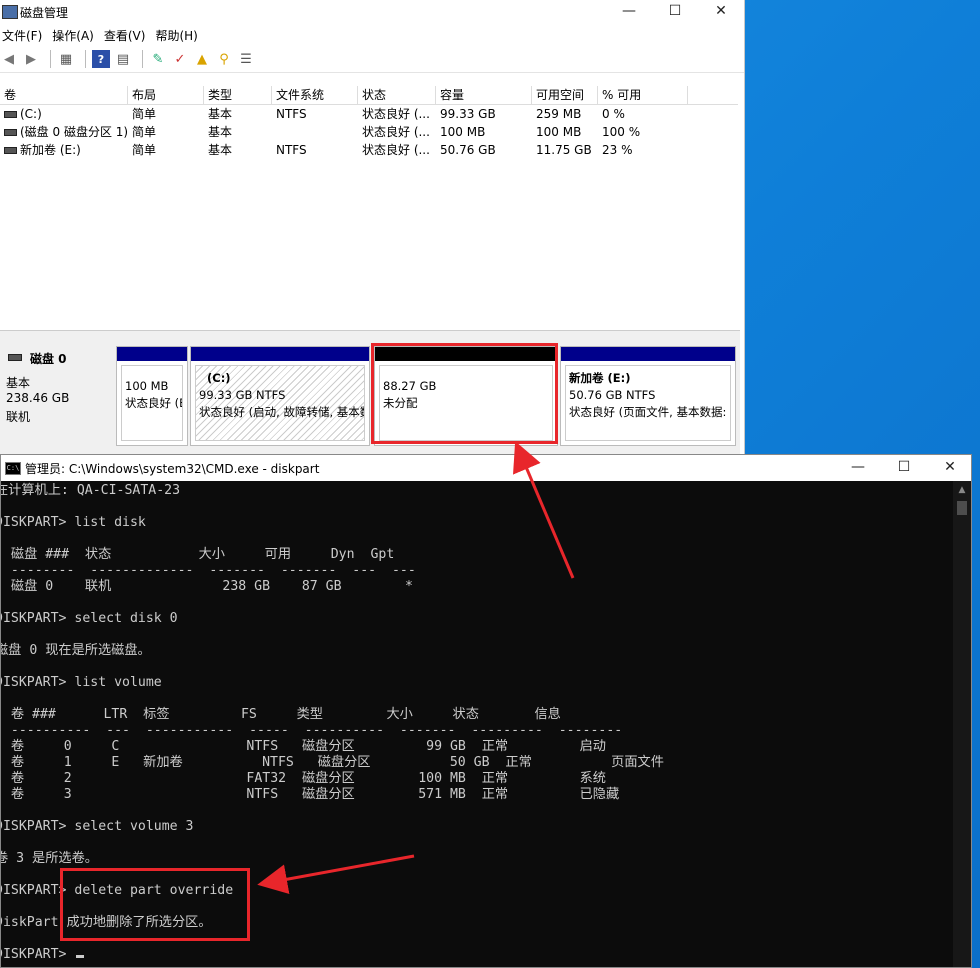  What do you see at coordinates (224, 59) in the screenshot?
I see `search-icon: ⚲` at bounding box center [224, 59].